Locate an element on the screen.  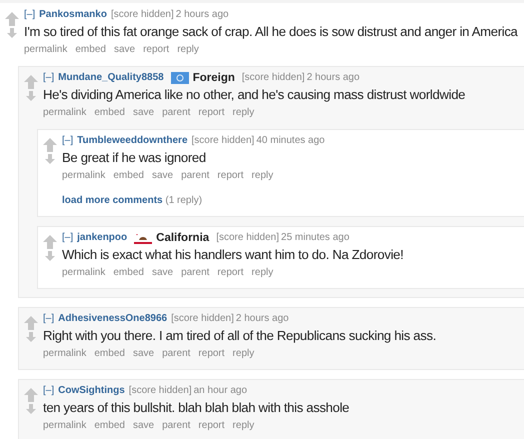
load-more-link: load more comments is located at coordinates (112, 200).